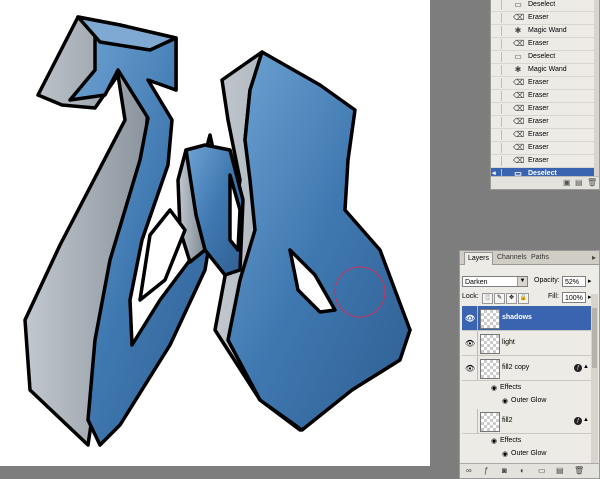 This screenshot has height=479, width=600. I want to click on lock-pixels-icon: ✎, so click(499, 298).